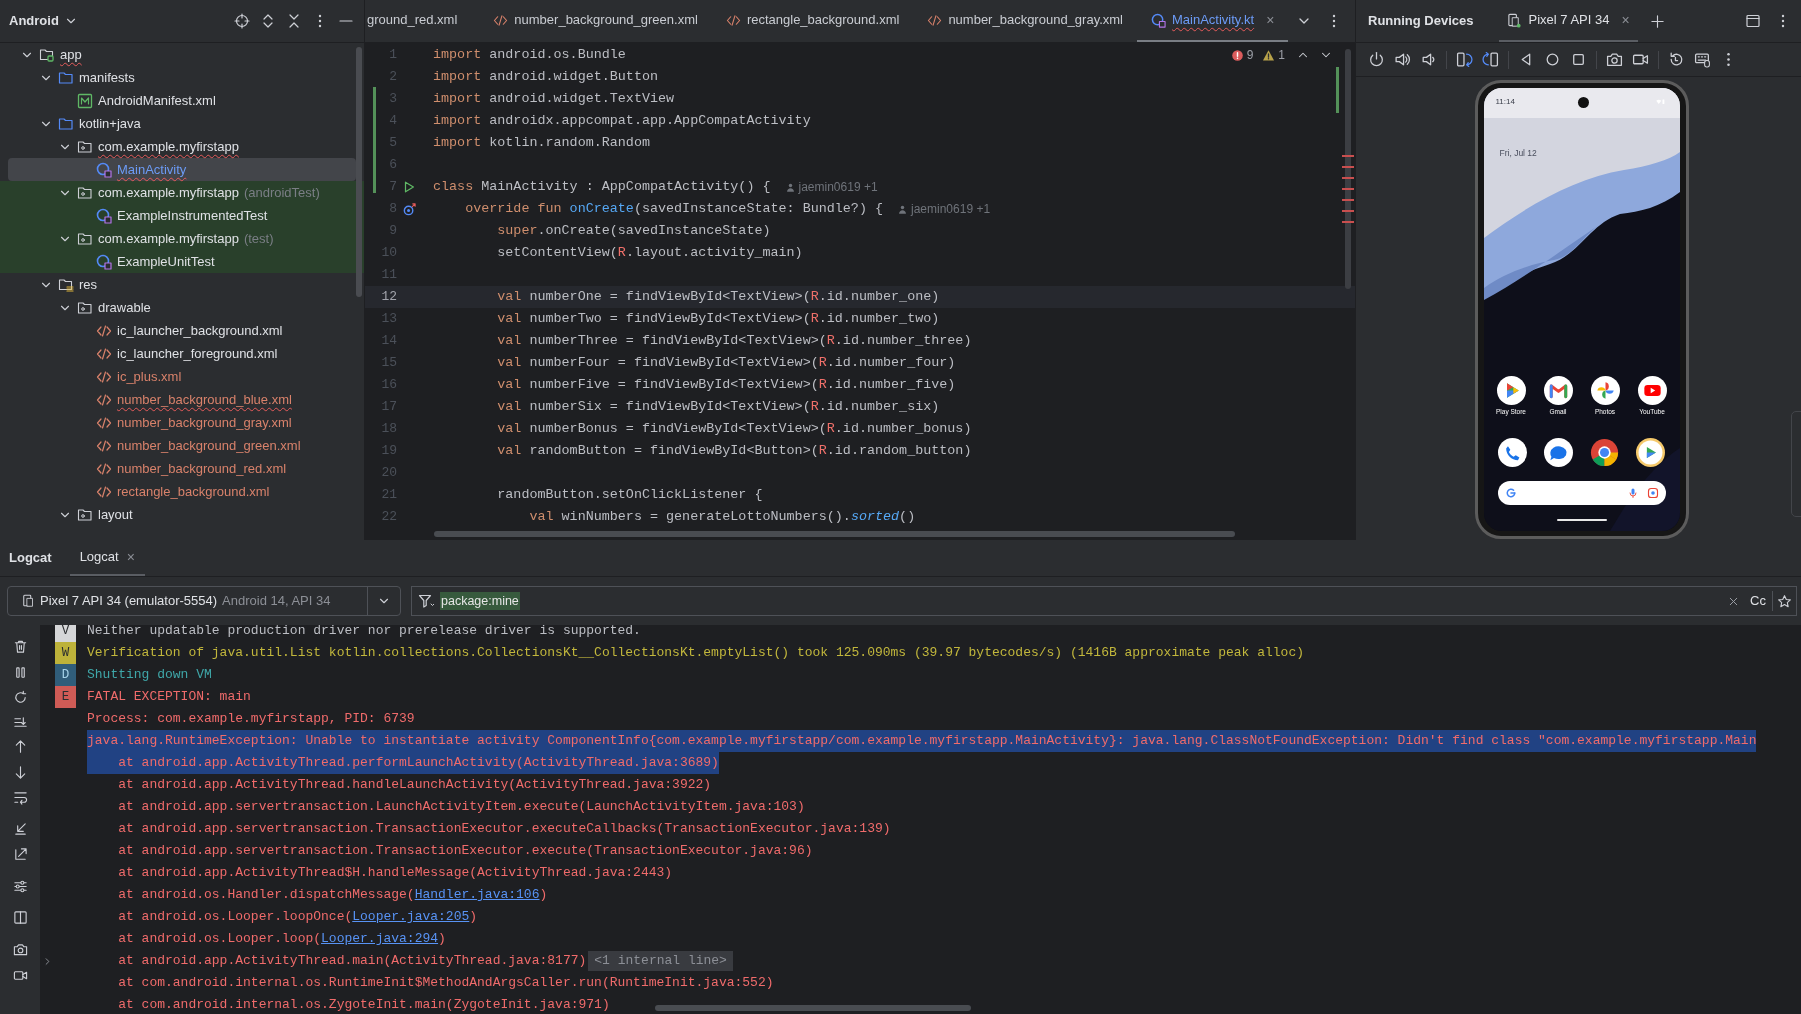  Describe the element at coordinates (182, 192) in the screenshot. I see `tree-item: com.example.myfirstapp (androidTest)` at that location.